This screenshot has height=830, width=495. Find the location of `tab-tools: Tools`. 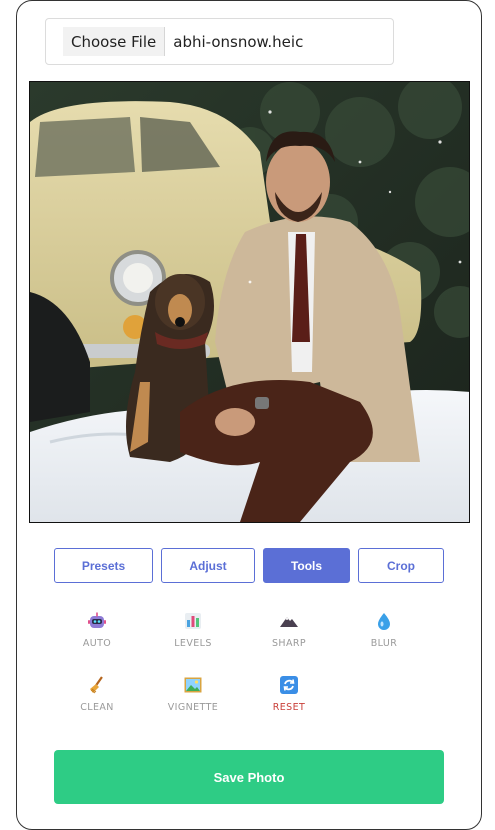

tab-tools: Tools is located at coordinates (306, 565).